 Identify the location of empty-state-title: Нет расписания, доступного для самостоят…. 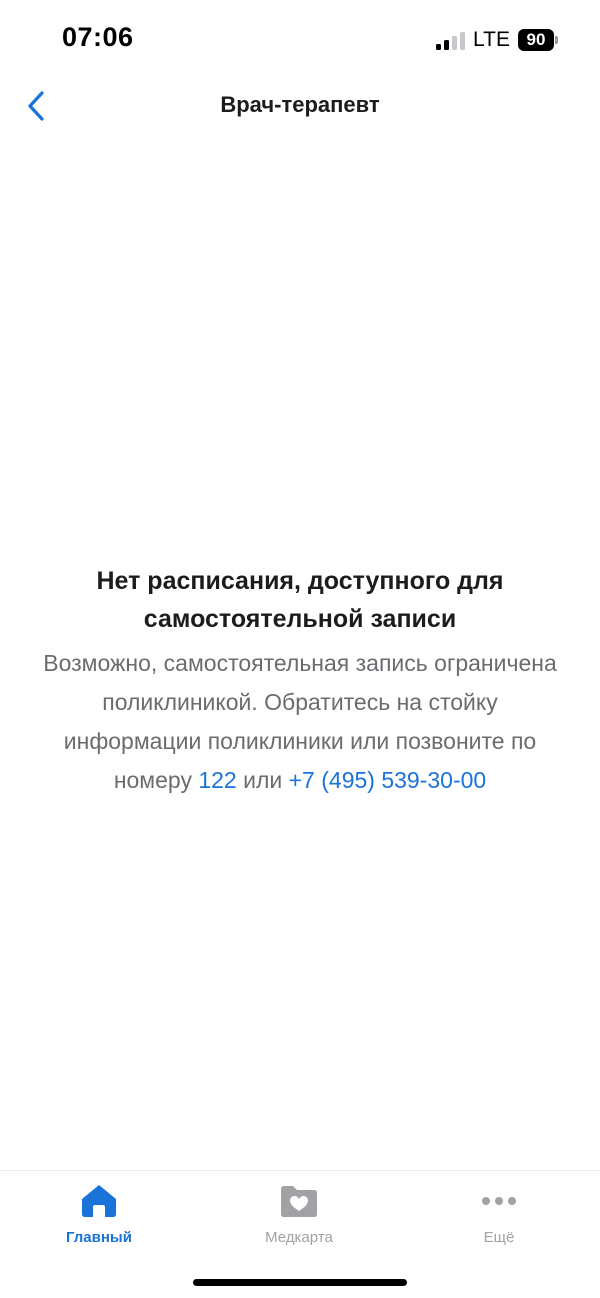
(300, 600).